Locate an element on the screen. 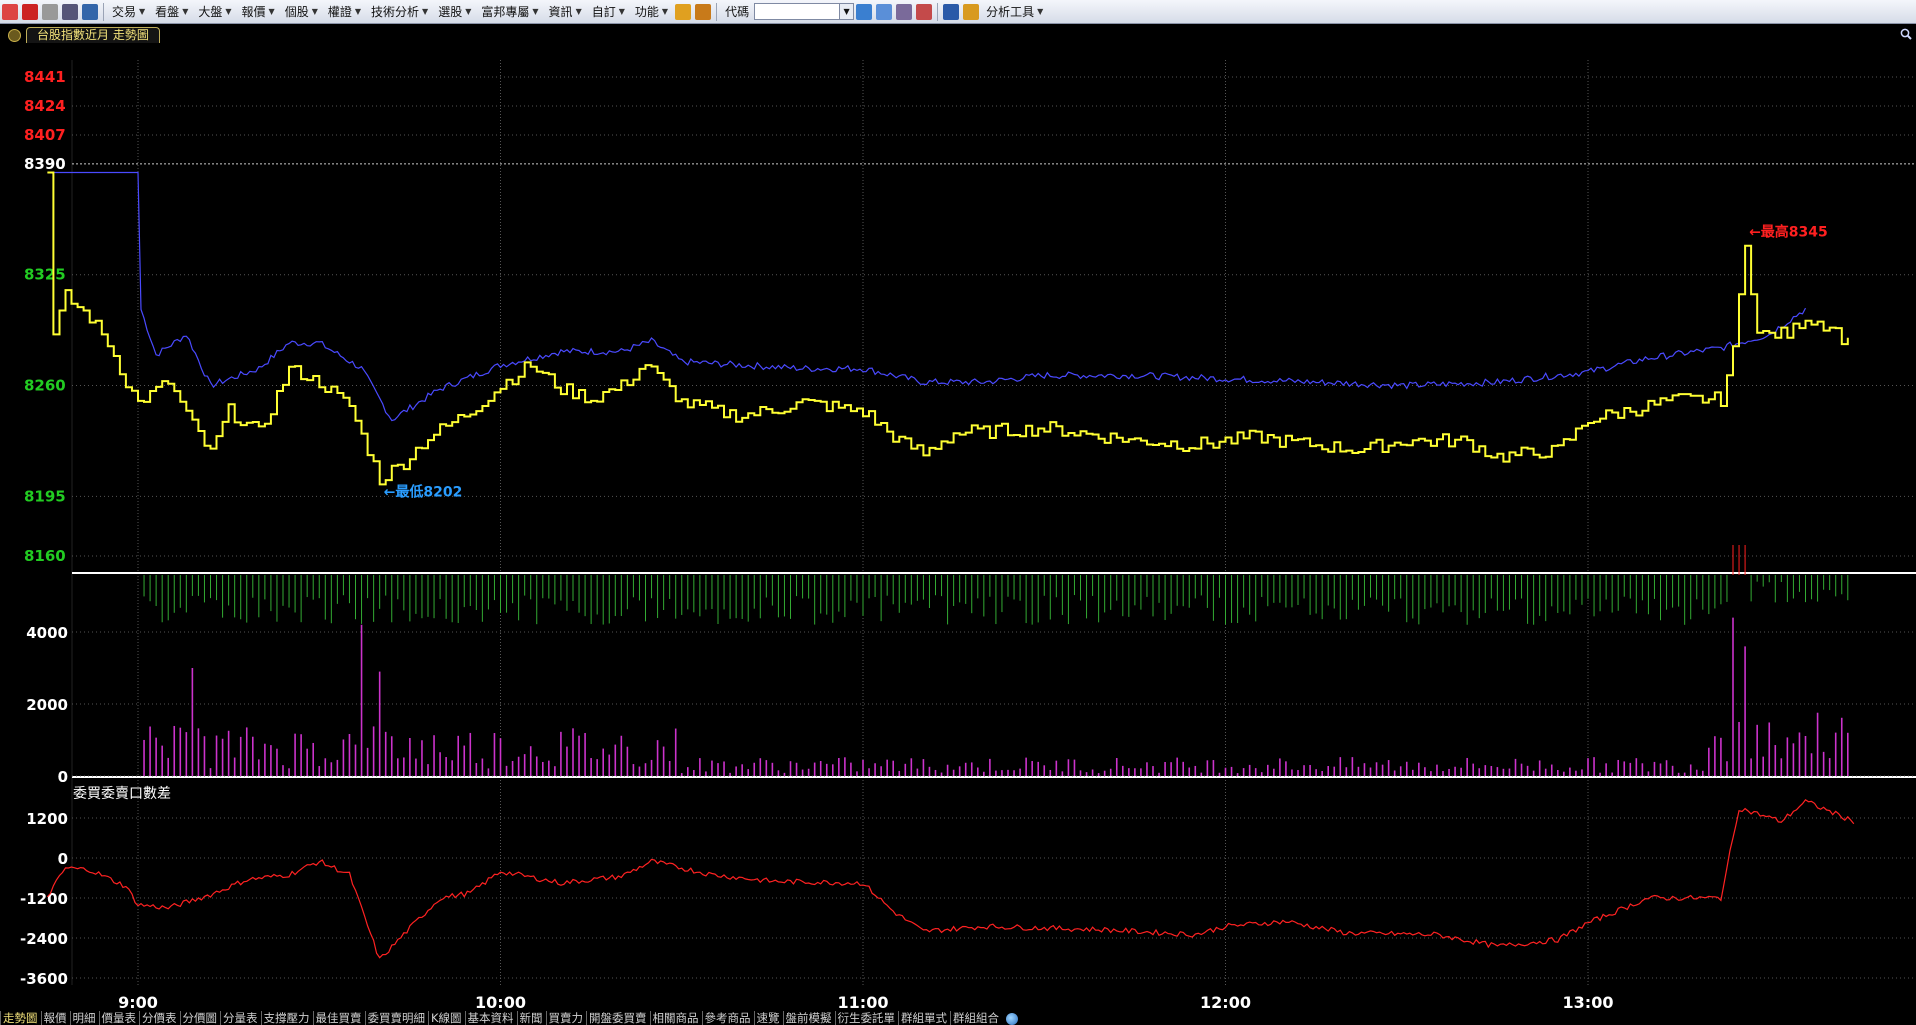 This screenshot has width=1916, height=1025. zoom-icon is located at coordinates (884, 11).